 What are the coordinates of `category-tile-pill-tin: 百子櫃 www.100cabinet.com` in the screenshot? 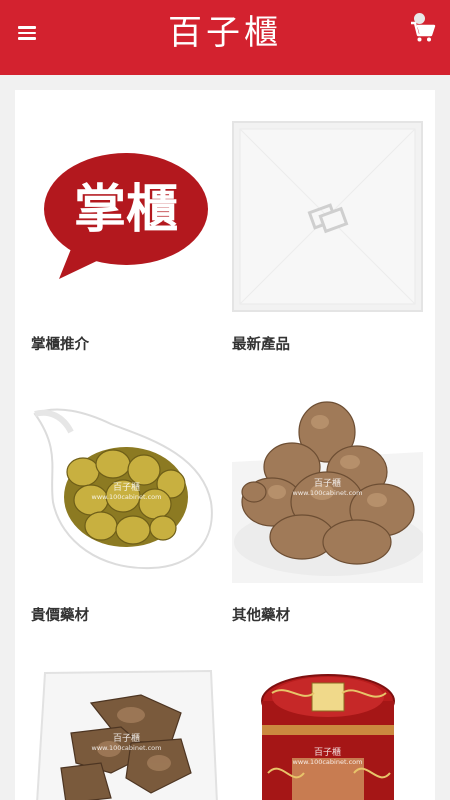 It's located at (327, 731).